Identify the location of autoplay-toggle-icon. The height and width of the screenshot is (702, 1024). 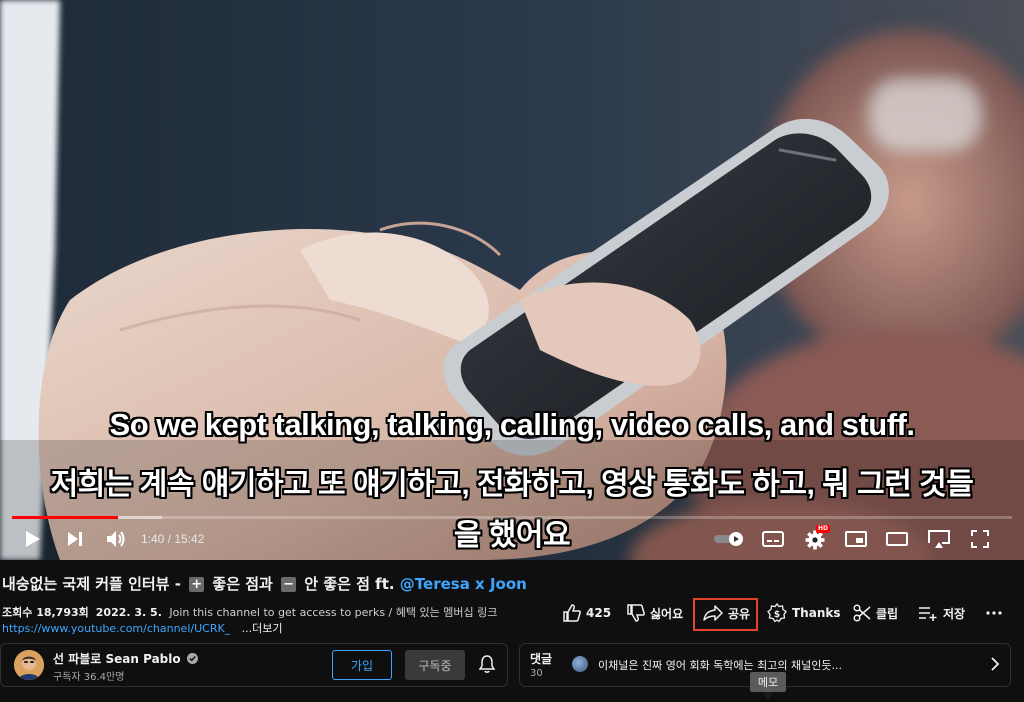
(728, 539).